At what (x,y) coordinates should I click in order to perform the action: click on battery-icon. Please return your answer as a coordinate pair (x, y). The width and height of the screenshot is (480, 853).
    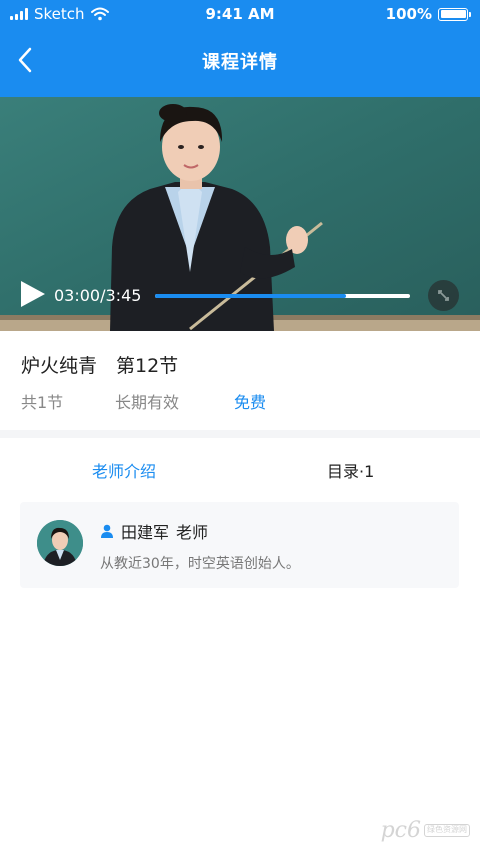
    Looking at the image, I should click on (454, 14).